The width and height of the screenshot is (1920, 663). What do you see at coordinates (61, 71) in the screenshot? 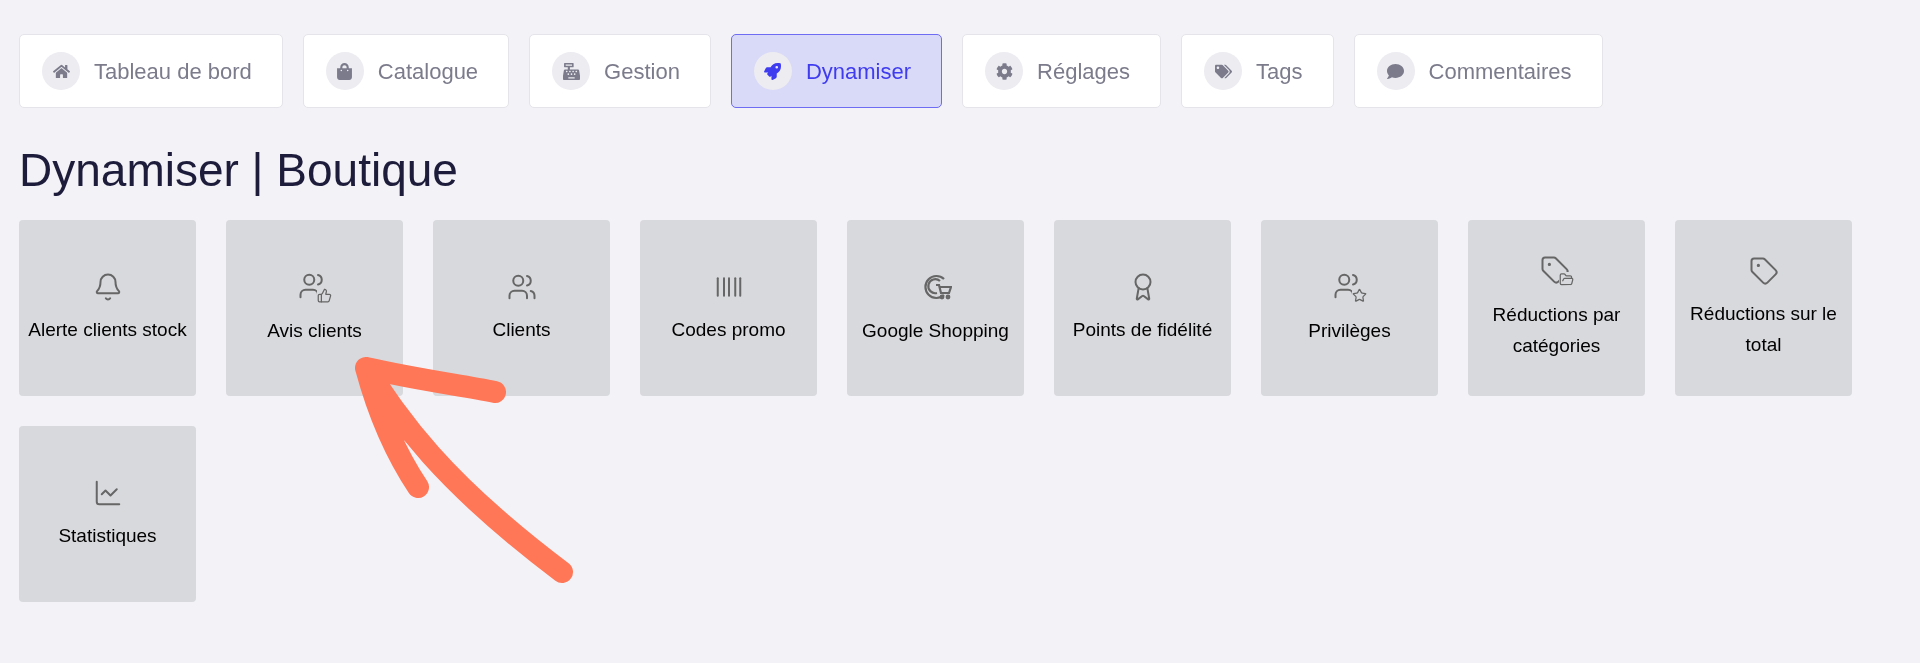
I see `home-icon` at bounding box center [61, 71].